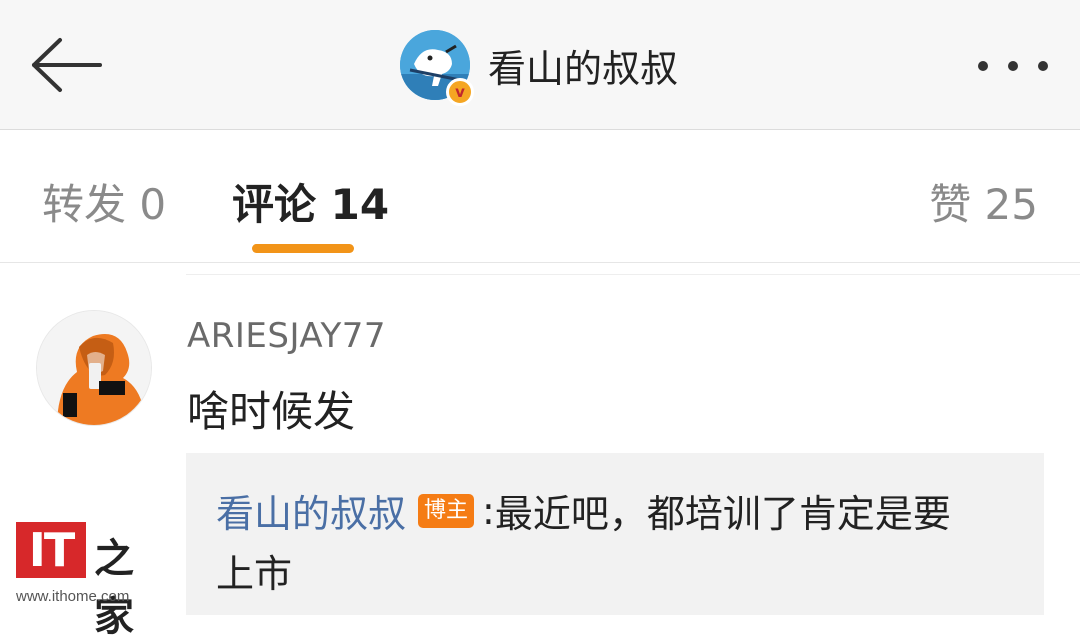  What do you see at coordinates (51, 550) in the screenshot?
I see `ithome-logo: IT` at bounding box center [51, 550].